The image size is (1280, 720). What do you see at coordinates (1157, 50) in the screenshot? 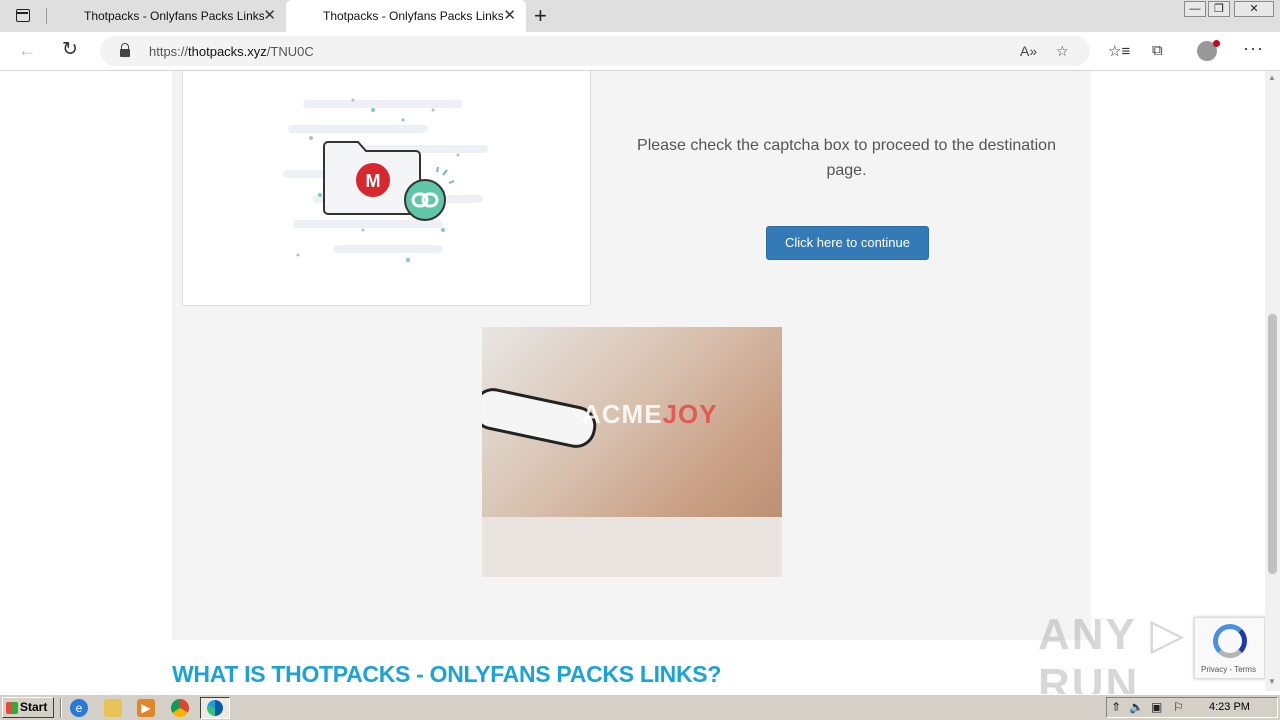
I see `collections-icon: ⧉` at bounding box center [1157, 50].